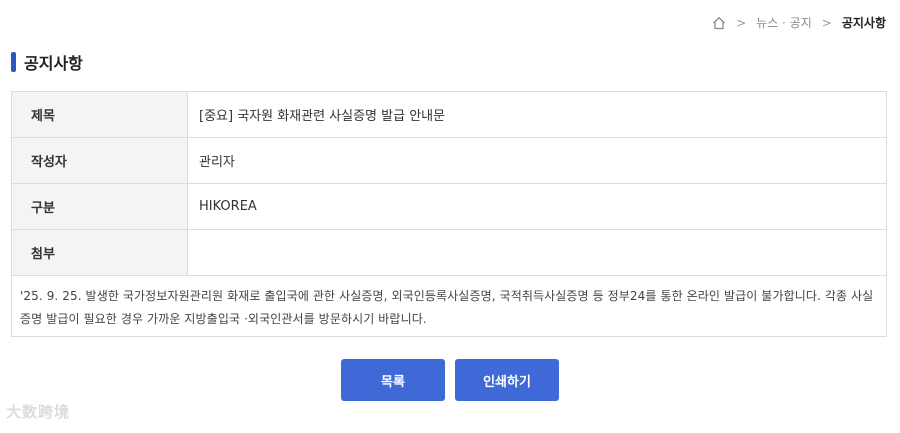 The width and height of the screenshot is (900, 433). Describe the element at coordinates (784, 22) in the screenshot. I see `breadcrumb-item-news: 뉴스 · 공지` at that location.